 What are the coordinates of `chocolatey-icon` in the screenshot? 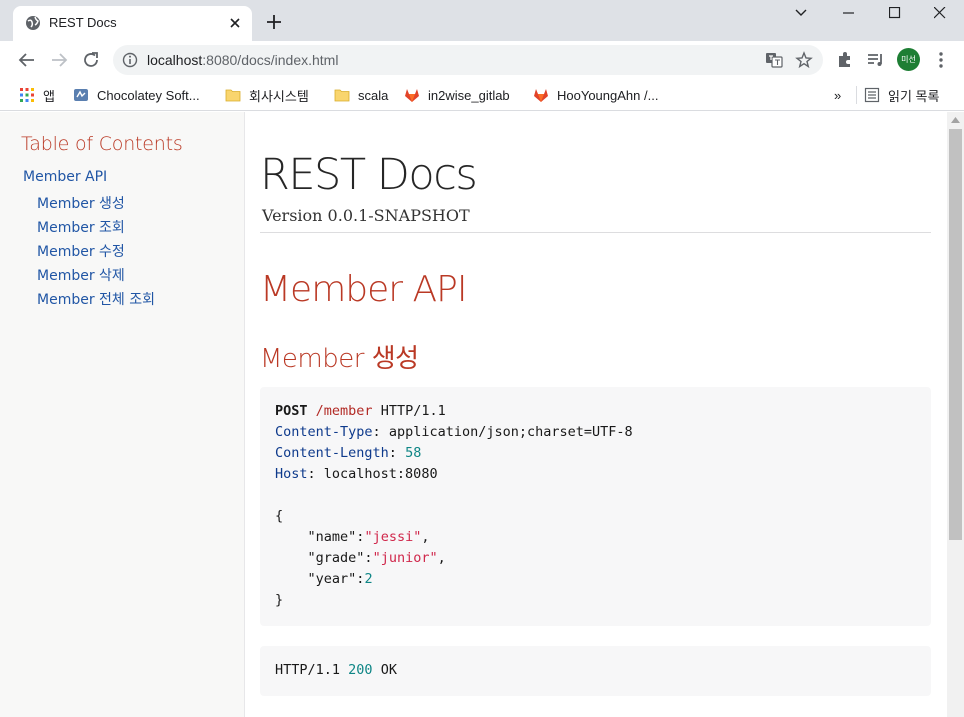 It's located at (81, 95).